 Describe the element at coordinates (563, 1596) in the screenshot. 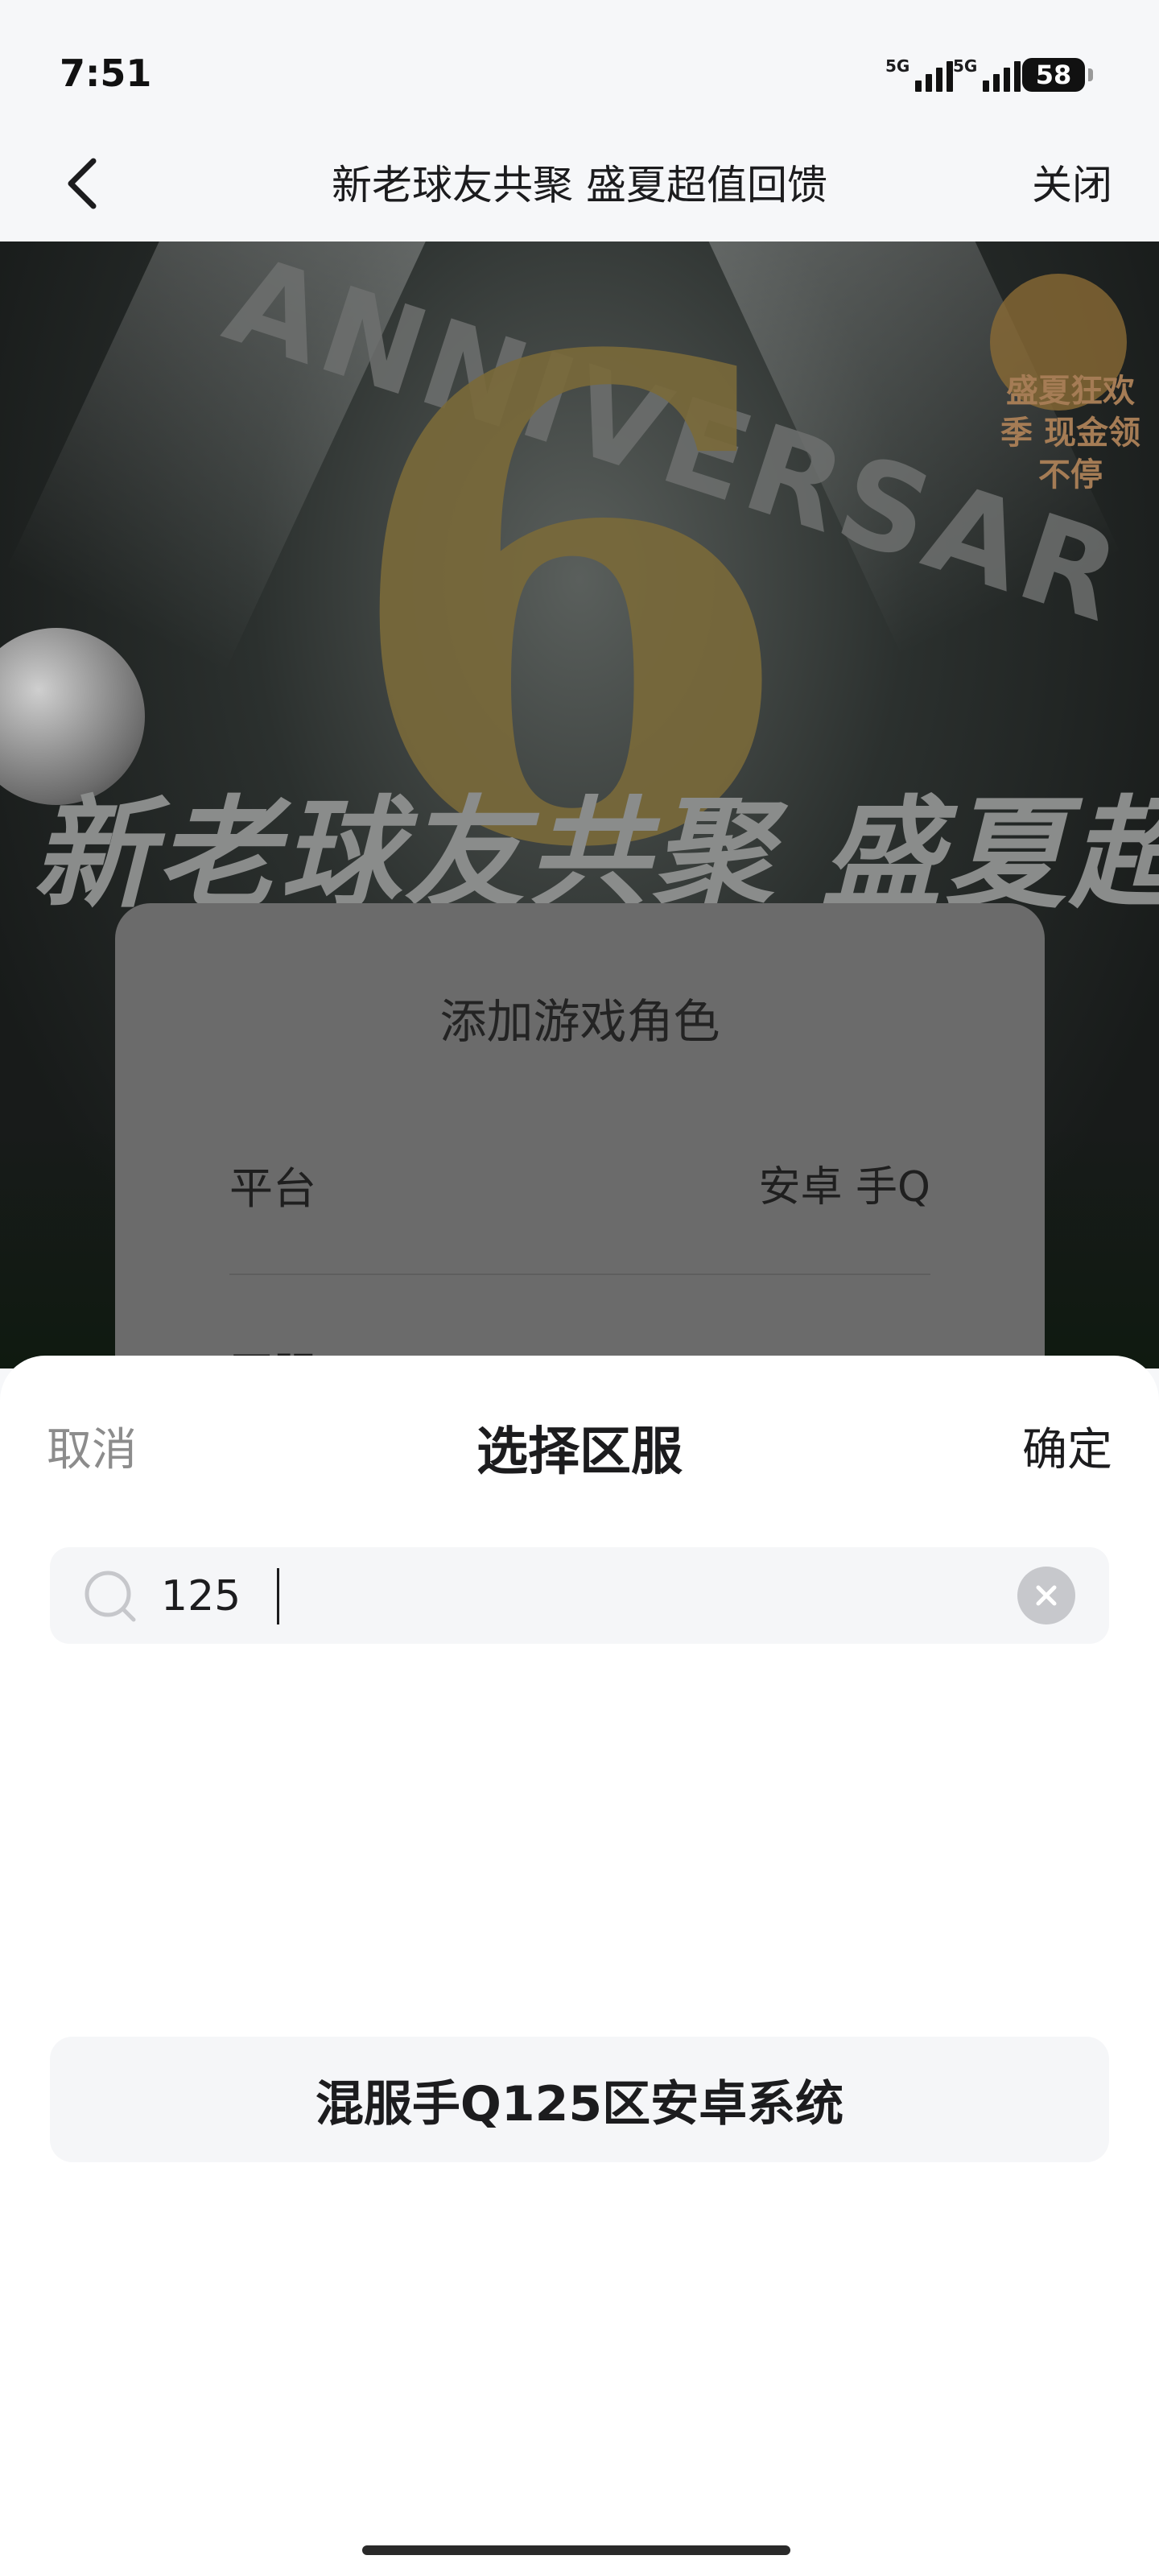

I see `search-input` at that location.